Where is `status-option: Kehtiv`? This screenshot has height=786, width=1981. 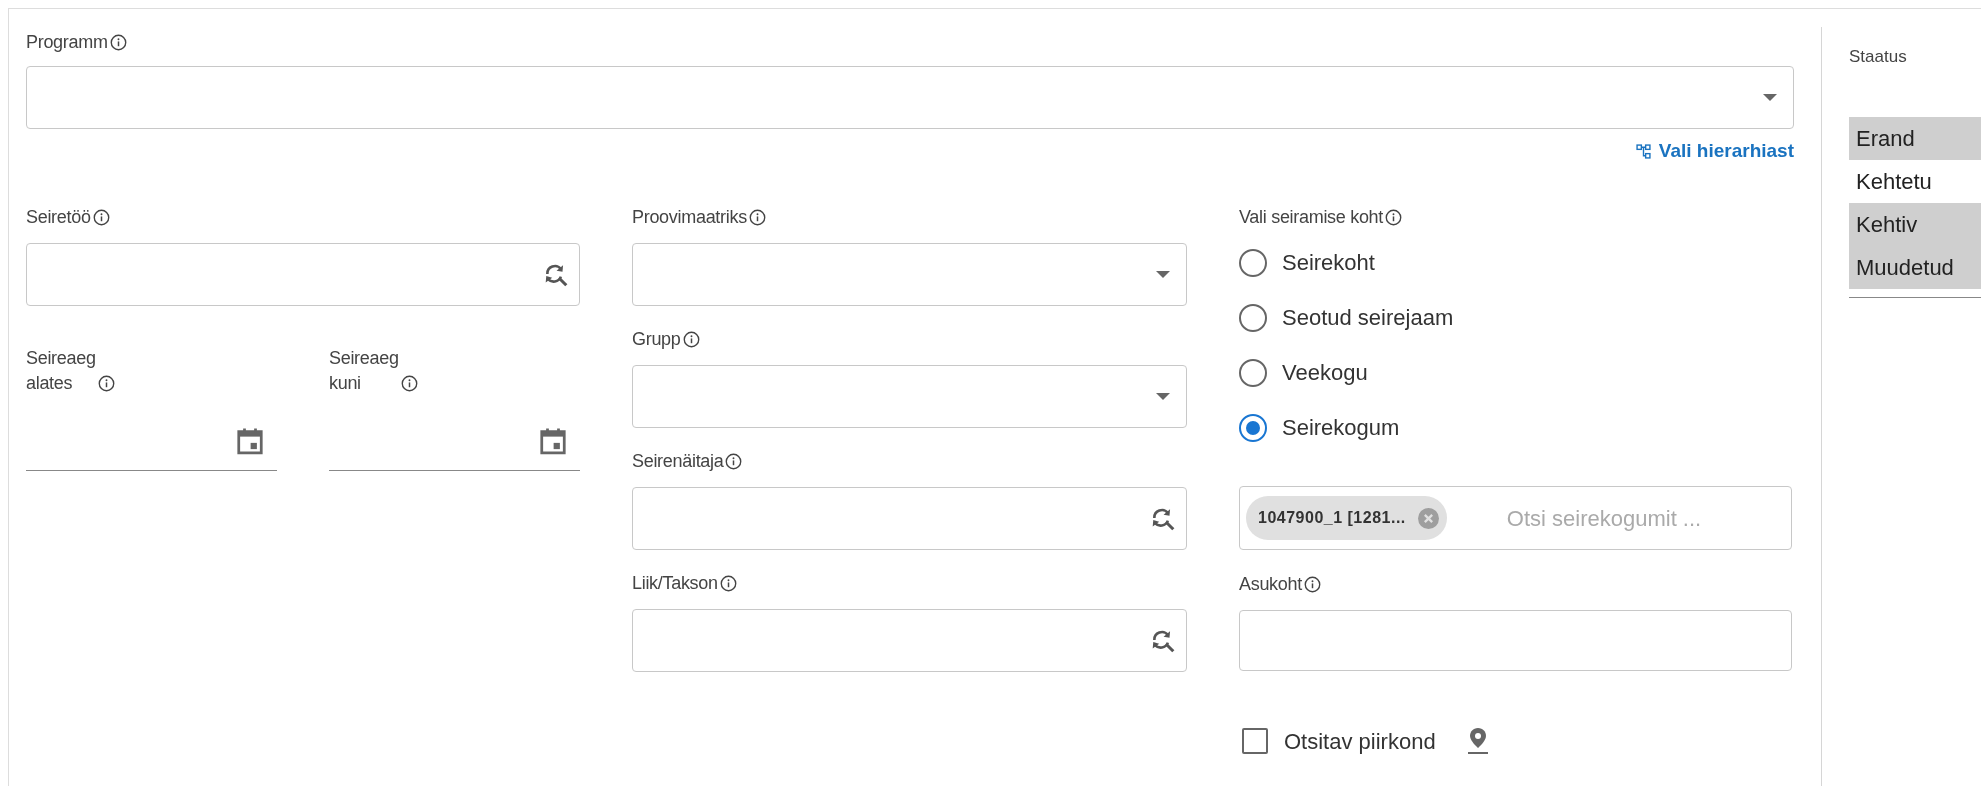 status-option: Kehtiv is located at coordinates (1915, 224).